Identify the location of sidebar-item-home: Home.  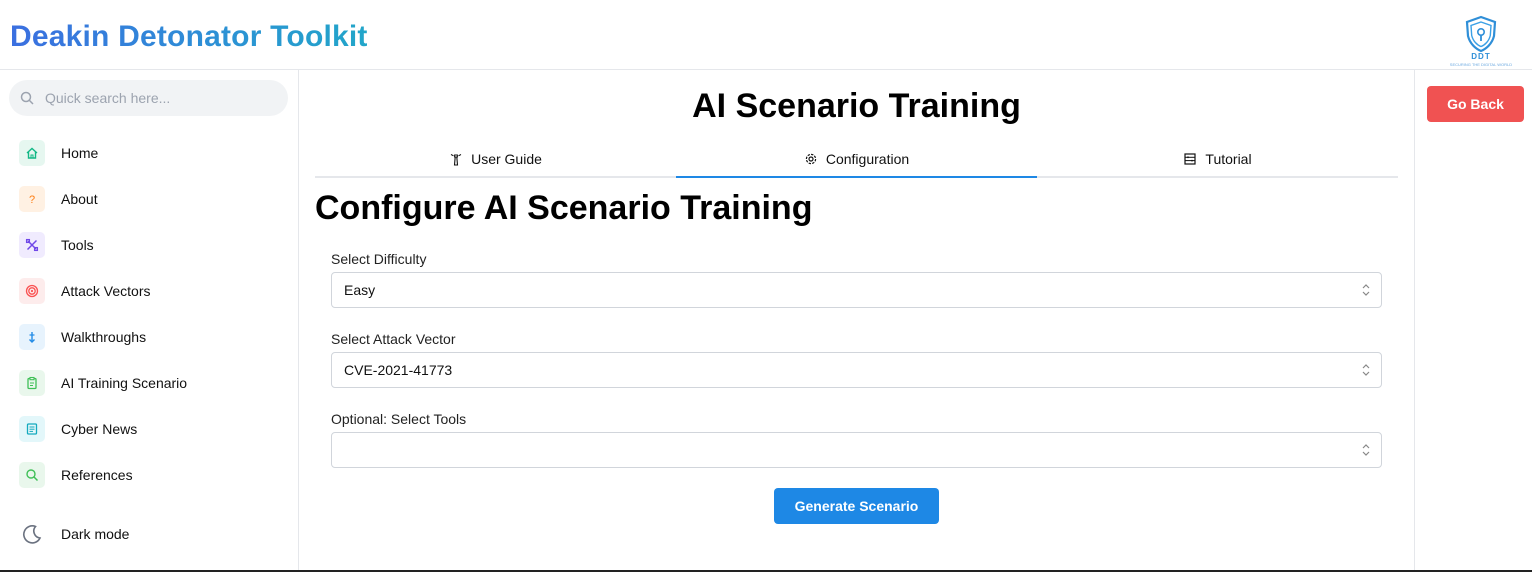
(154, 153).